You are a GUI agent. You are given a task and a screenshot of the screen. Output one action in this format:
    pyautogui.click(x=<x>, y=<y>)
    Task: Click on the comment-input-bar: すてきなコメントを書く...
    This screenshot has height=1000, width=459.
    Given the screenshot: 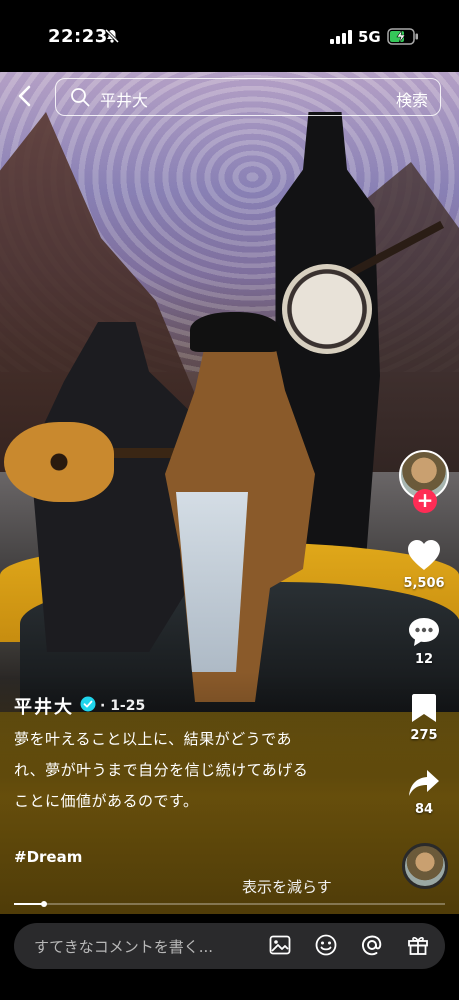 What is the action you would take?
    pyautogui.click(x=229, y=946)
    